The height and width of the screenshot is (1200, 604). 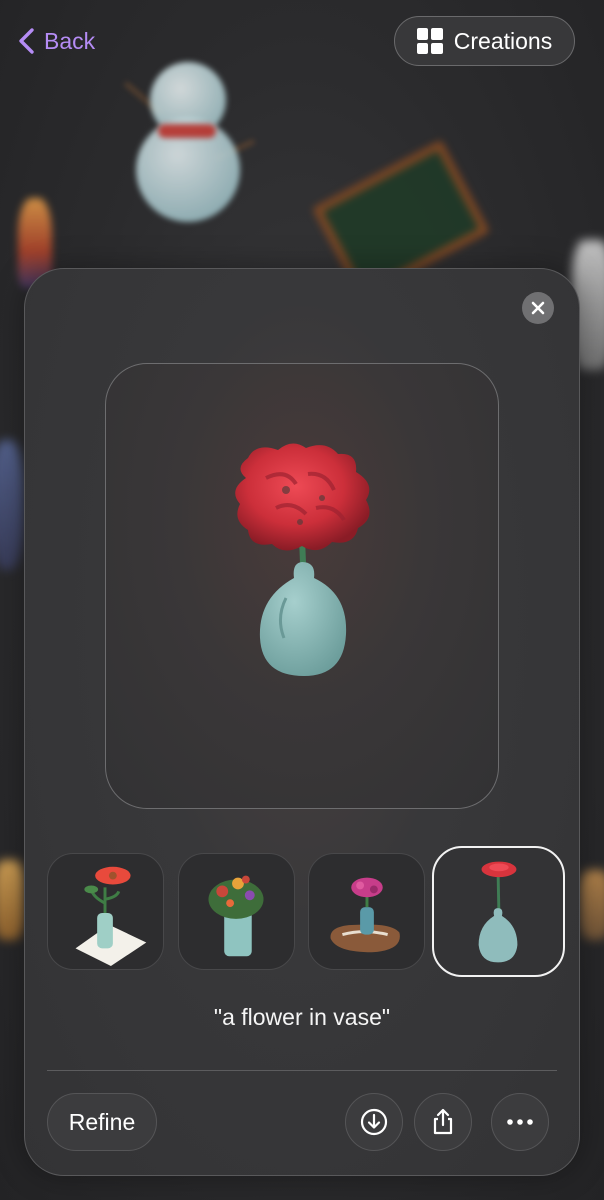 I want to click on share-icon, so click(x=443, y=1121).